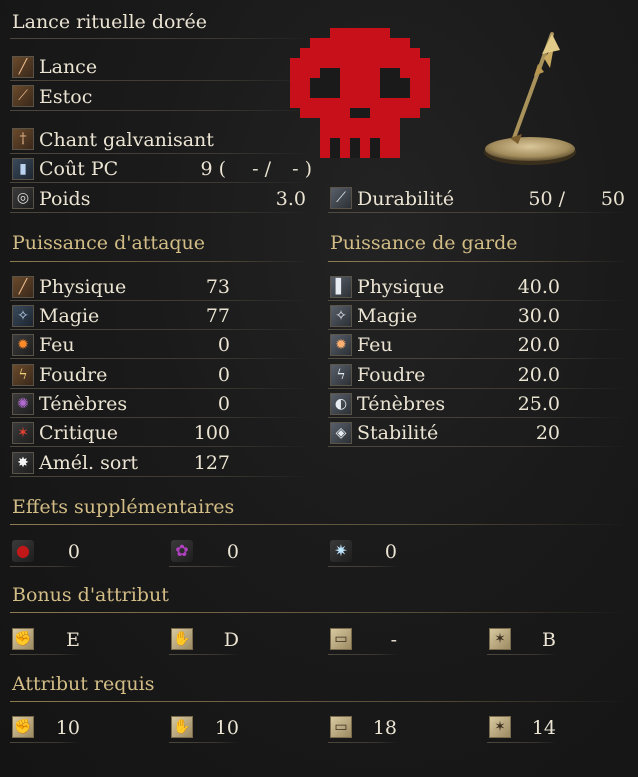  Describe the element at coordinates (23, 639) in the screenshot. I see `strength-icon: ✊` at that location.